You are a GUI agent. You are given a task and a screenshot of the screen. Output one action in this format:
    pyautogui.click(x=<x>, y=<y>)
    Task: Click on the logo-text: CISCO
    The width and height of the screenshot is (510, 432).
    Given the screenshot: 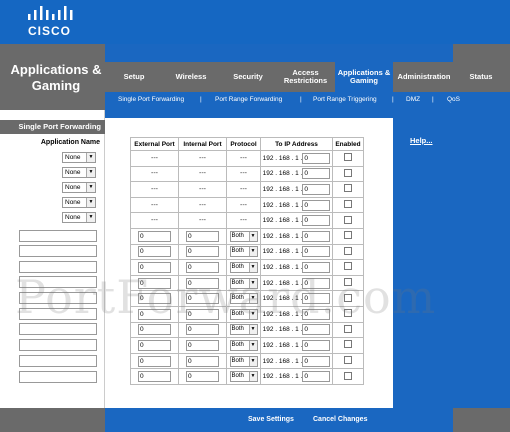 What is the action you would take?
    pyautogui.click(x=50, y=31)
    